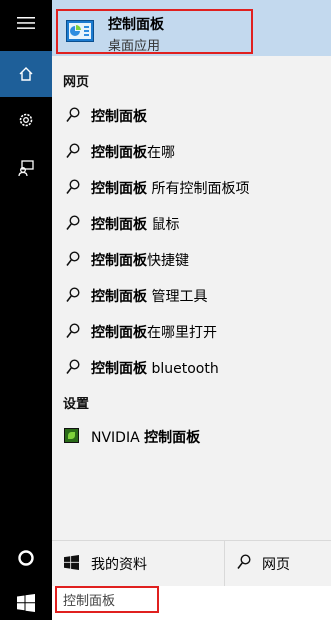  I want to click on feedback-button, so click(26, 168).